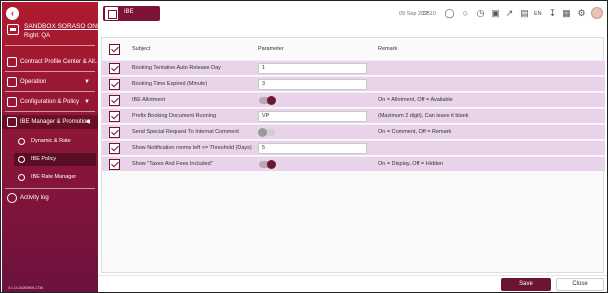 This screenshot has height=293, width=608. Describe the element at coordinates (12, 62) in the screenshot. I see `contract-icon` at that location.